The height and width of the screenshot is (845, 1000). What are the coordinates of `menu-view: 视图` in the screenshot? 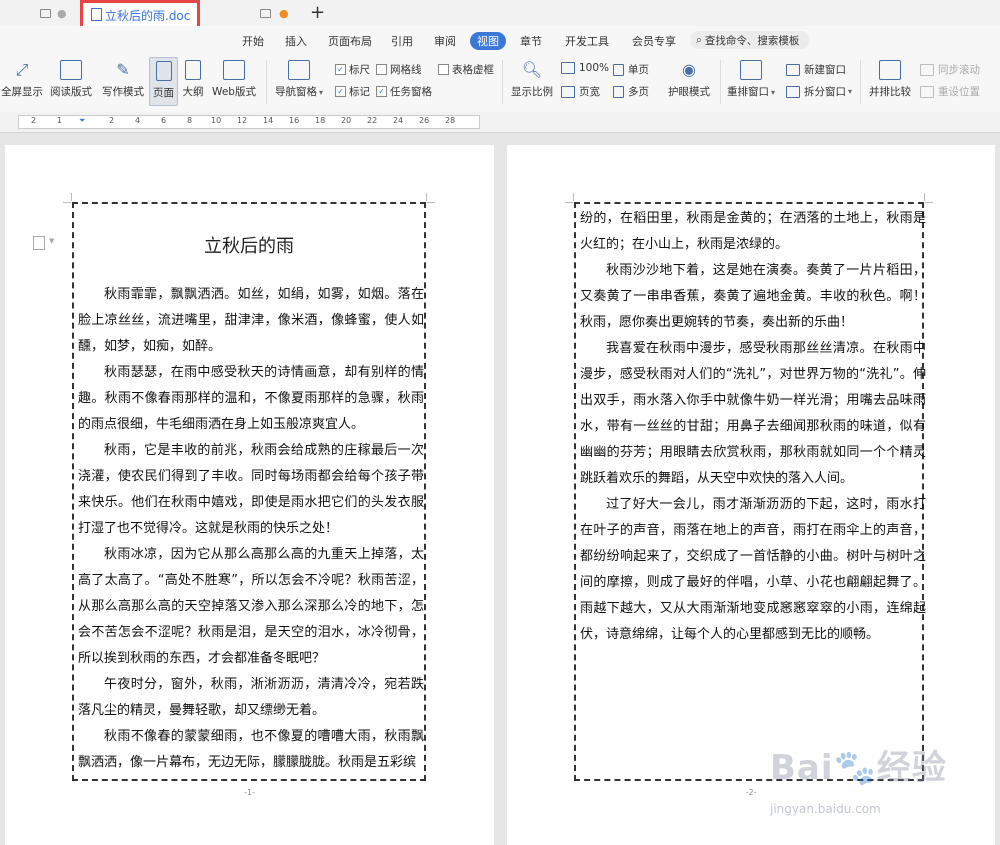 It's located at (488, 41).